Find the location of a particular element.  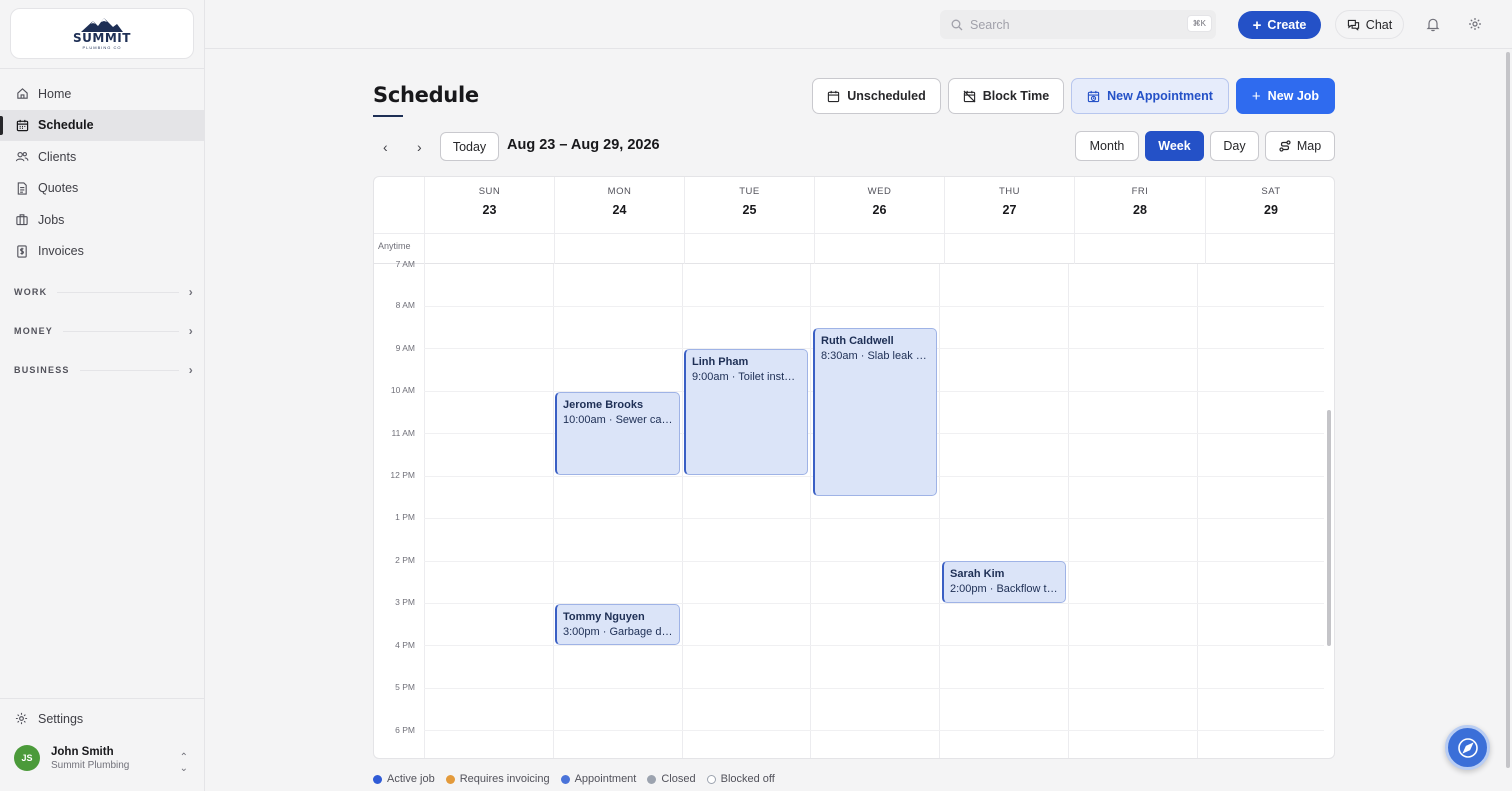

legend-item: Requires invoicing is located at coordinates (497, 779).